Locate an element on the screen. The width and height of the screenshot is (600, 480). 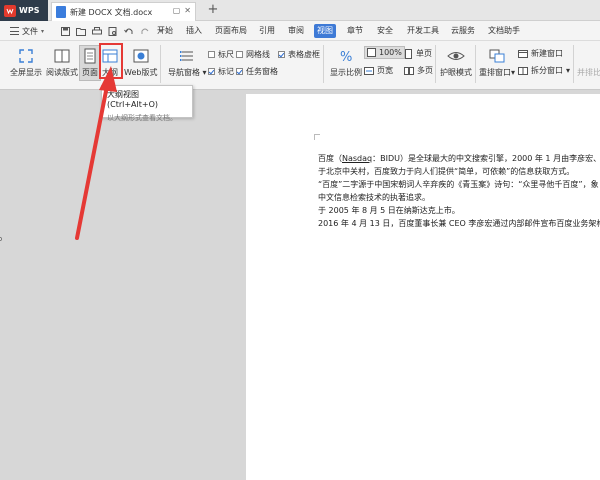
text-run: ：BIDU）是全球最大的中文搜索引擎，2000 年 1 月由李彦宏、徐 is located at coordinates (486, 158).